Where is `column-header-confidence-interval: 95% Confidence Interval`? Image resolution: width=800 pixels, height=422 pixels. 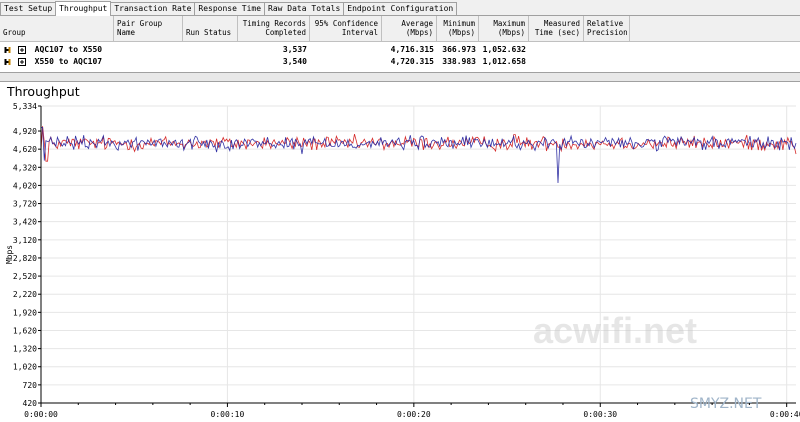
column-header-confidence-interval: 95% Confidence Interval is located at coordinates (346, 29).